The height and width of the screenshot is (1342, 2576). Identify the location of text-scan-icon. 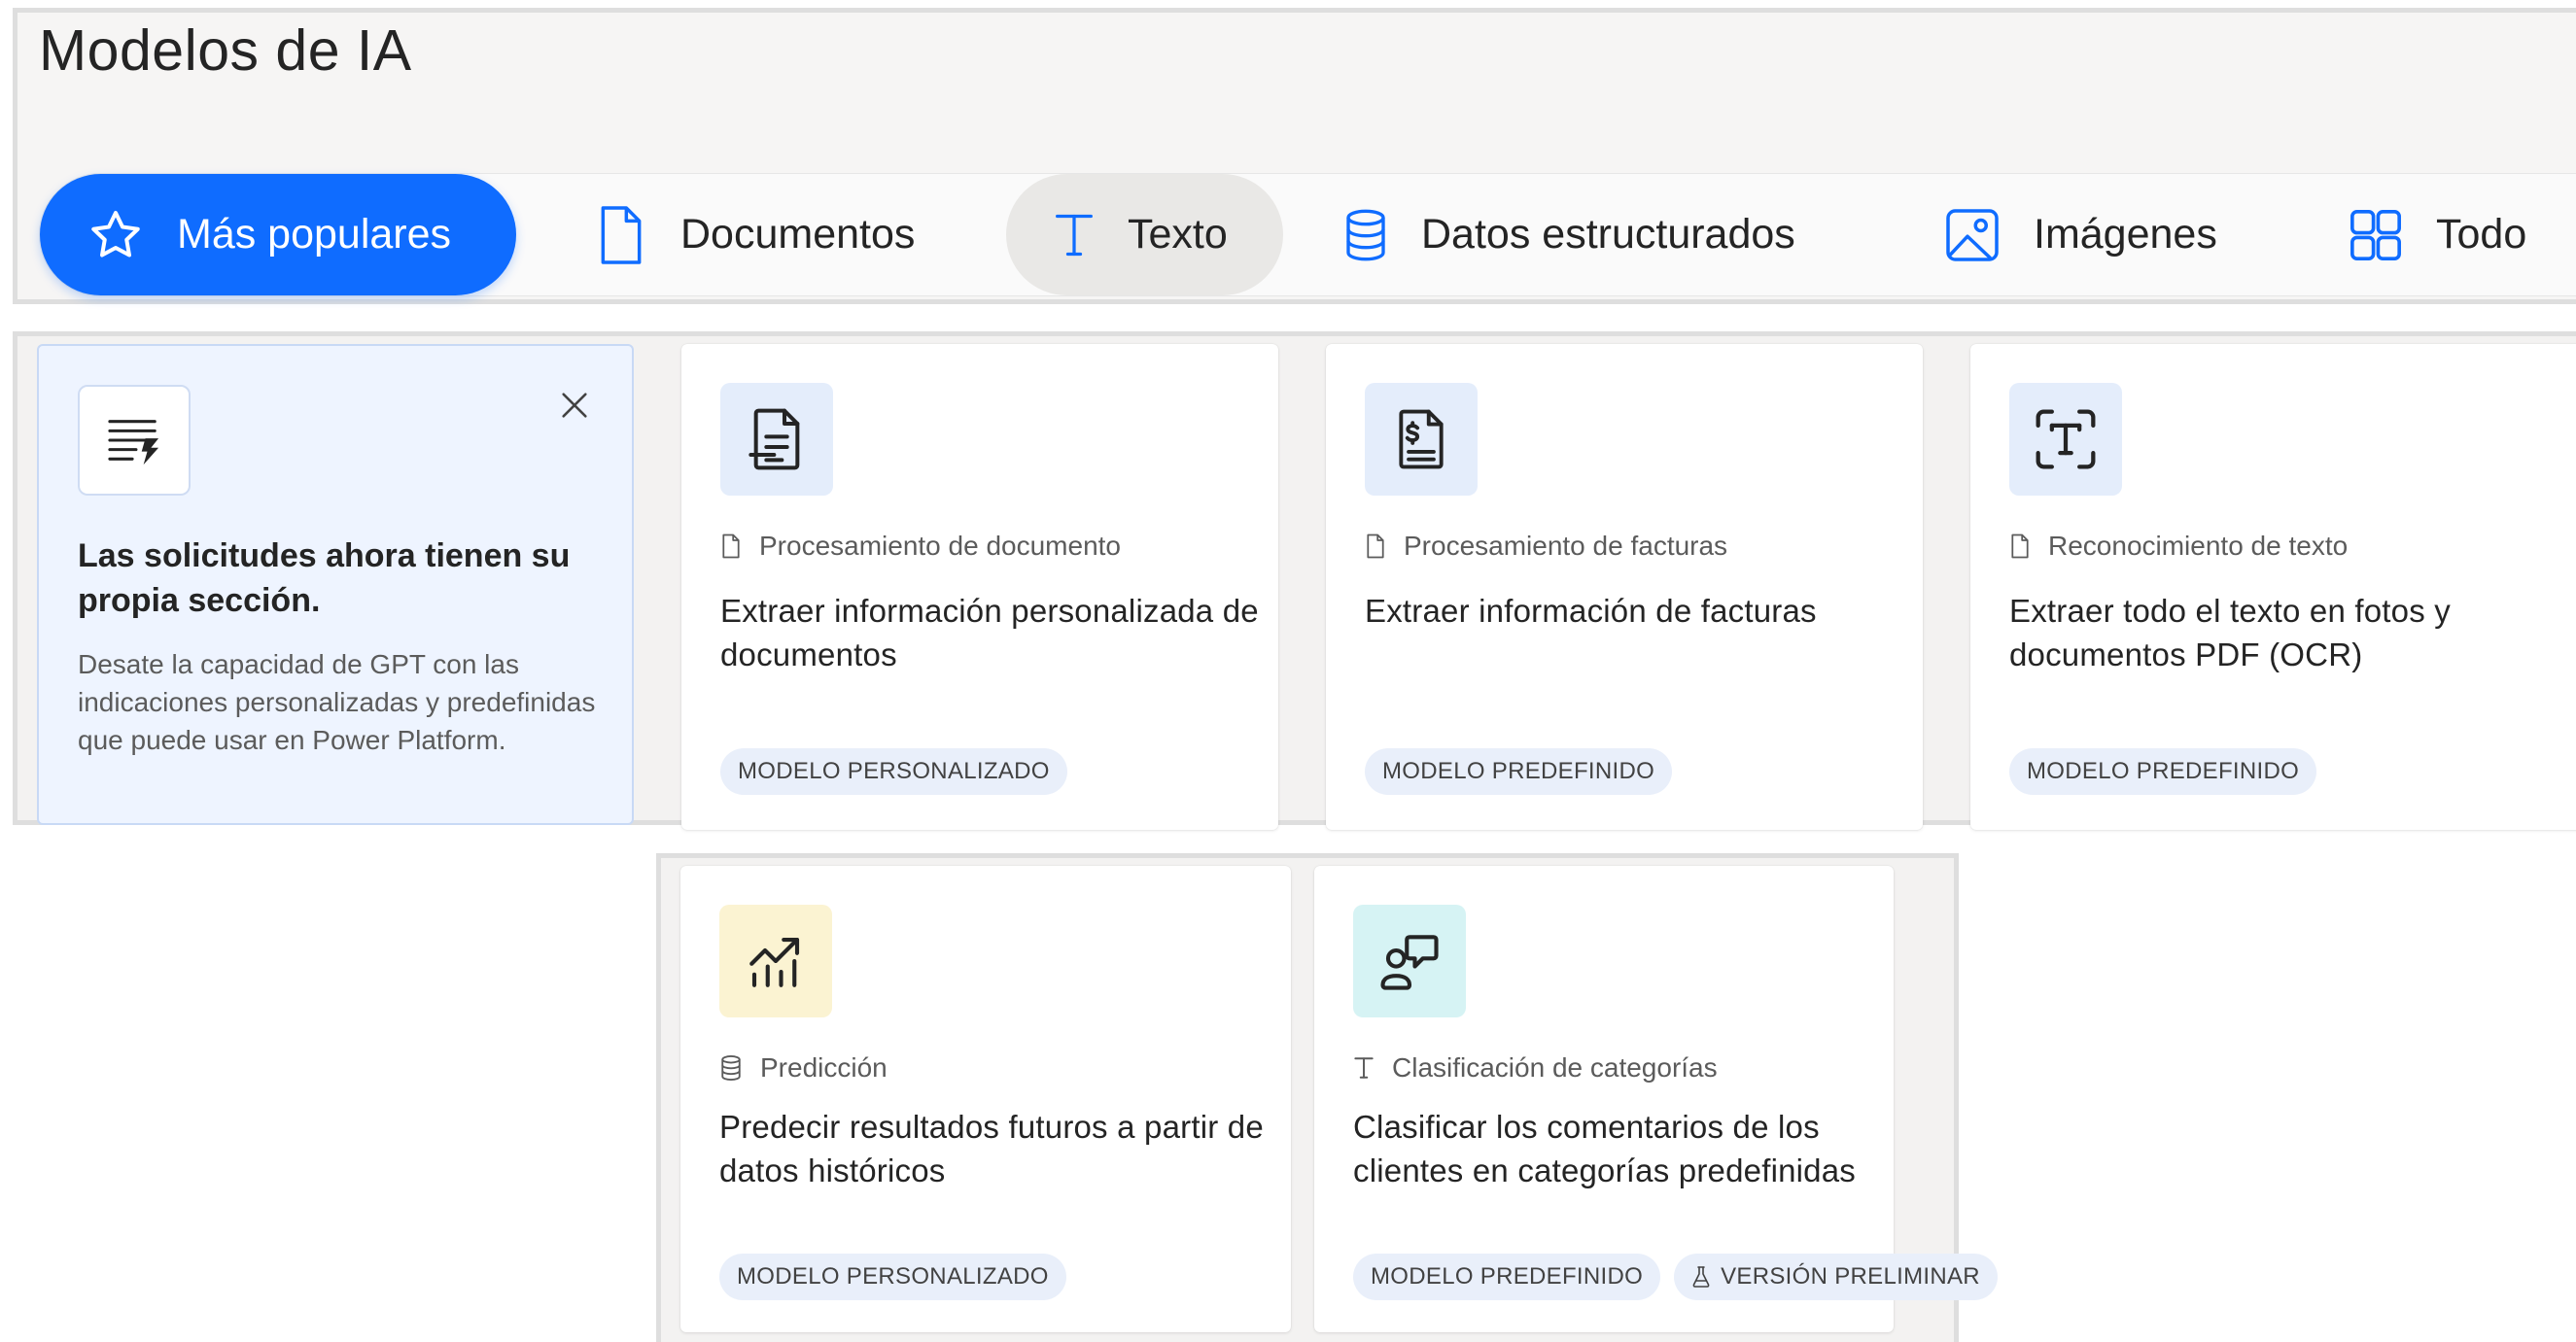
(2066, 439).